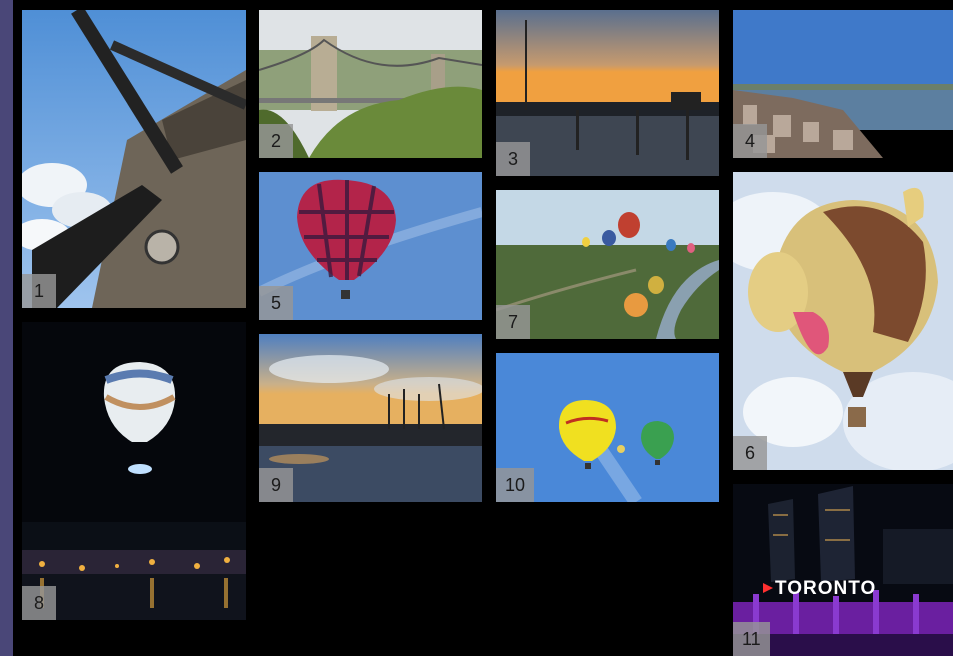 This screenshot has width=953, height=656. I want to click on tile-number-label: 3, so click(513, 159).